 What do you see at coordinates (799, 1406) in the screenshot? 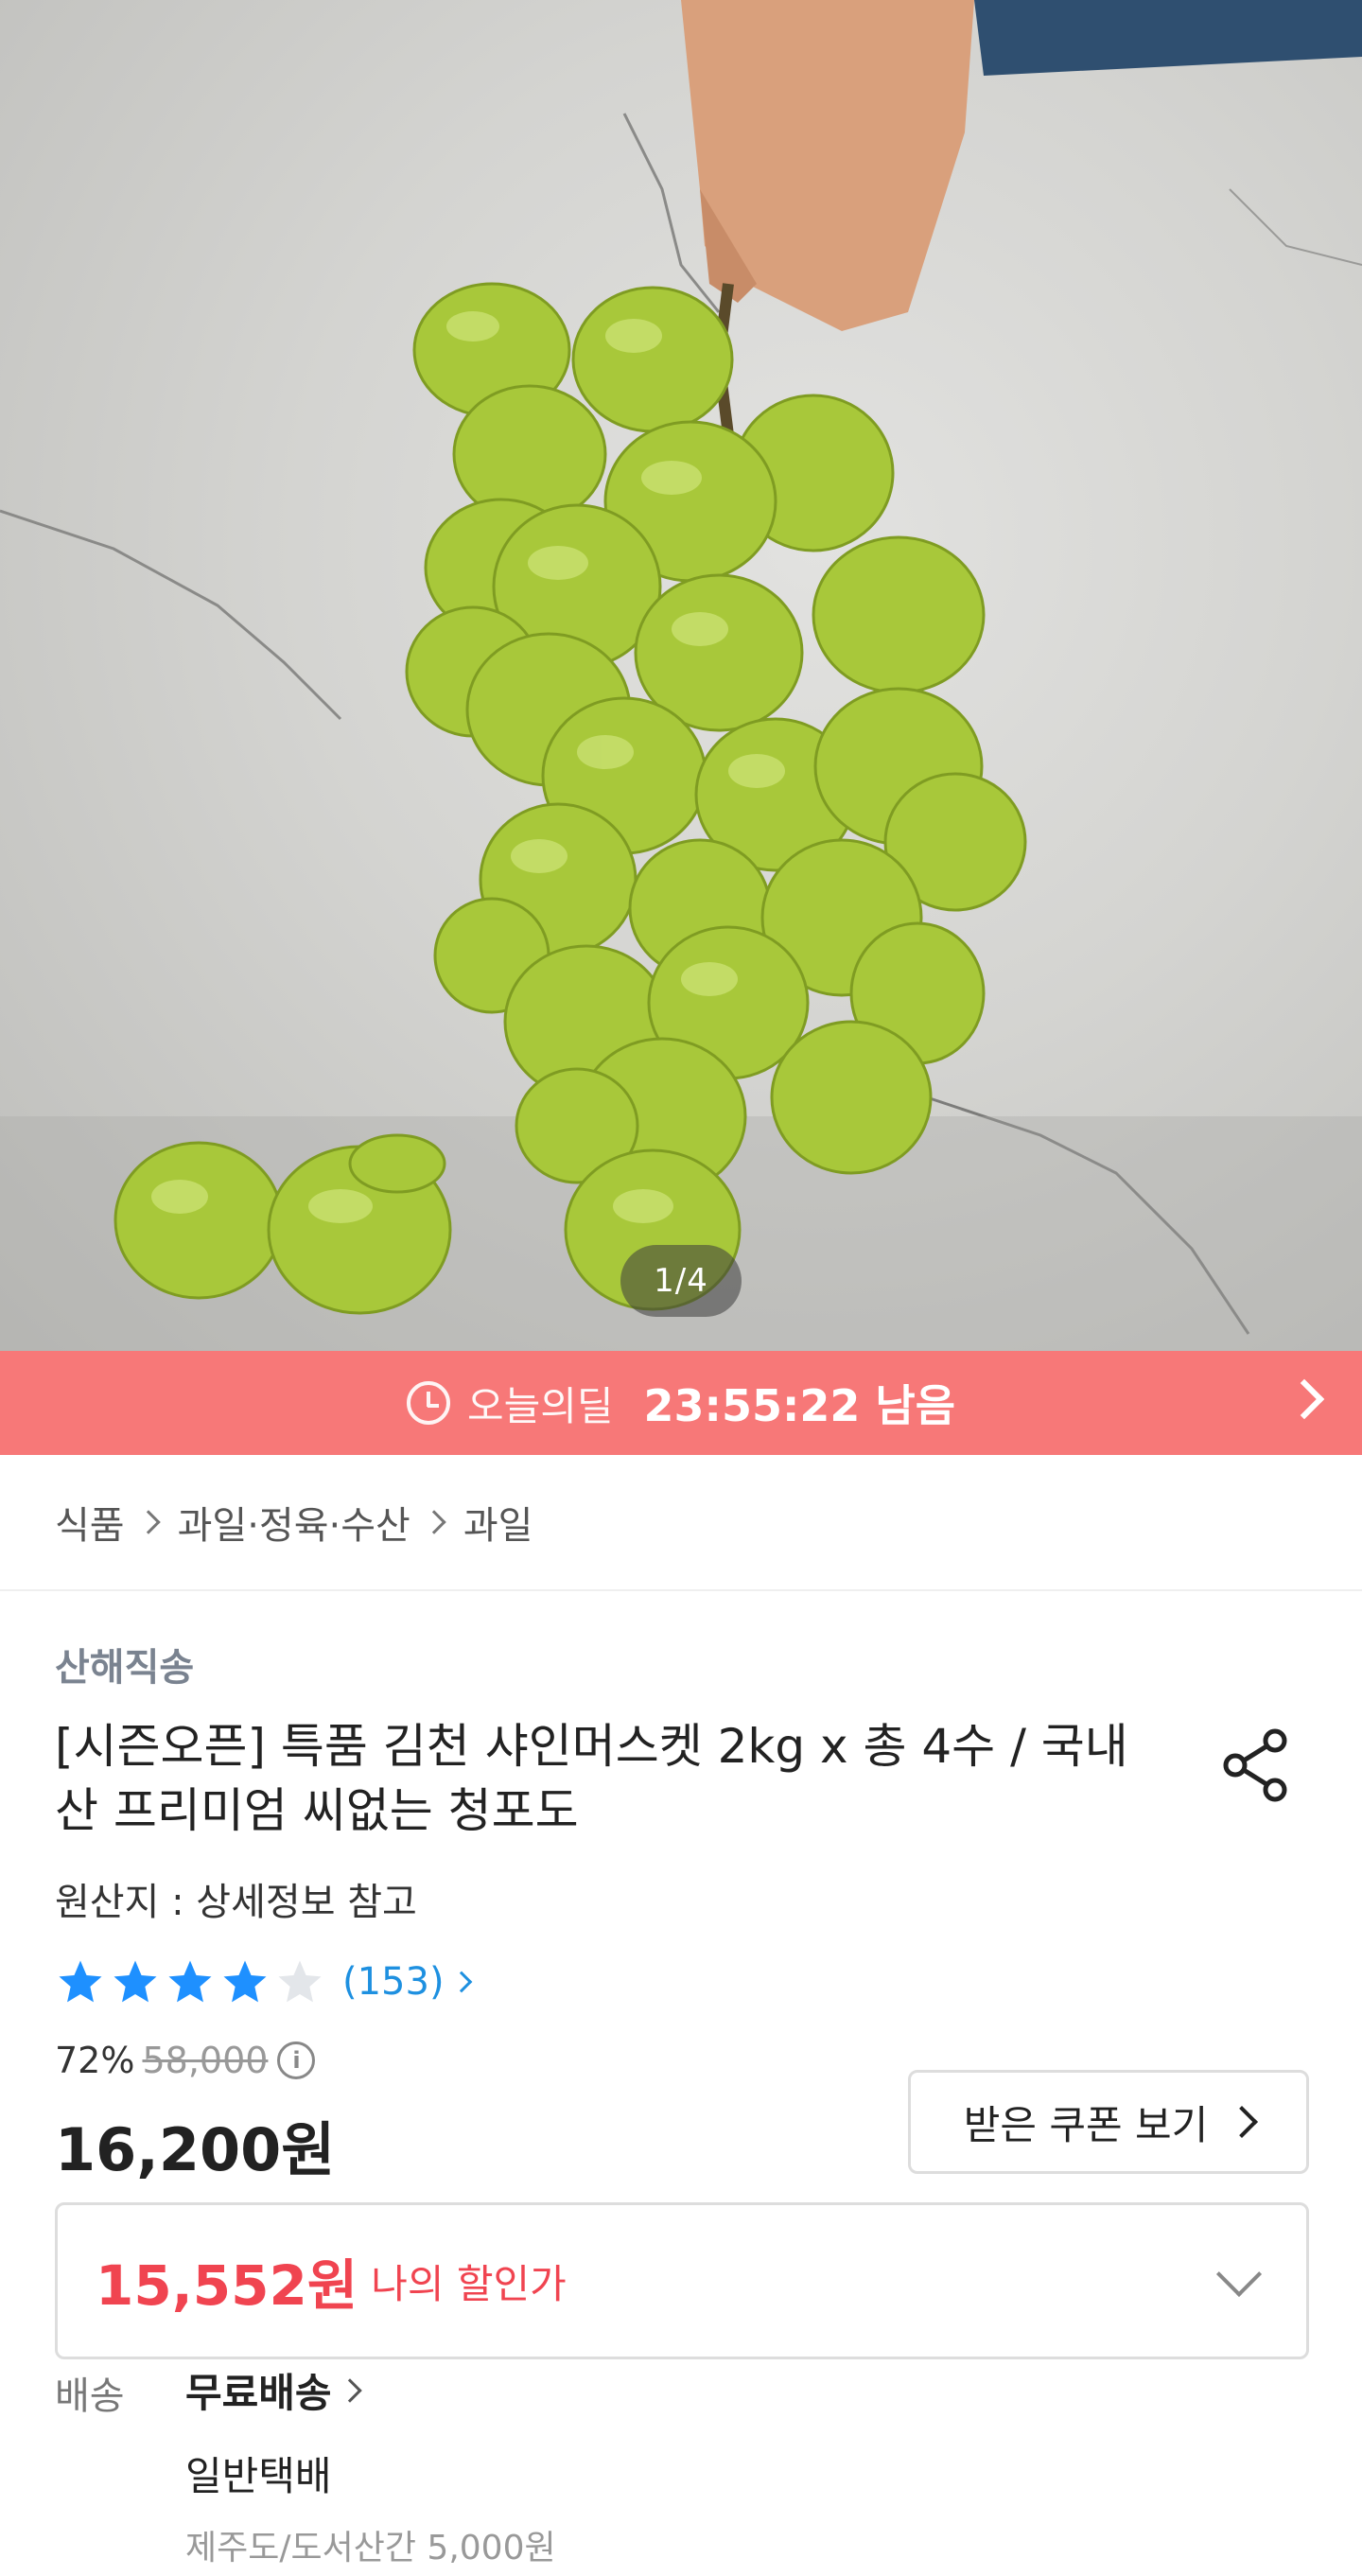
I see `deal-countdown: 23:55:22 남음` at bounding box center [799, 1406].